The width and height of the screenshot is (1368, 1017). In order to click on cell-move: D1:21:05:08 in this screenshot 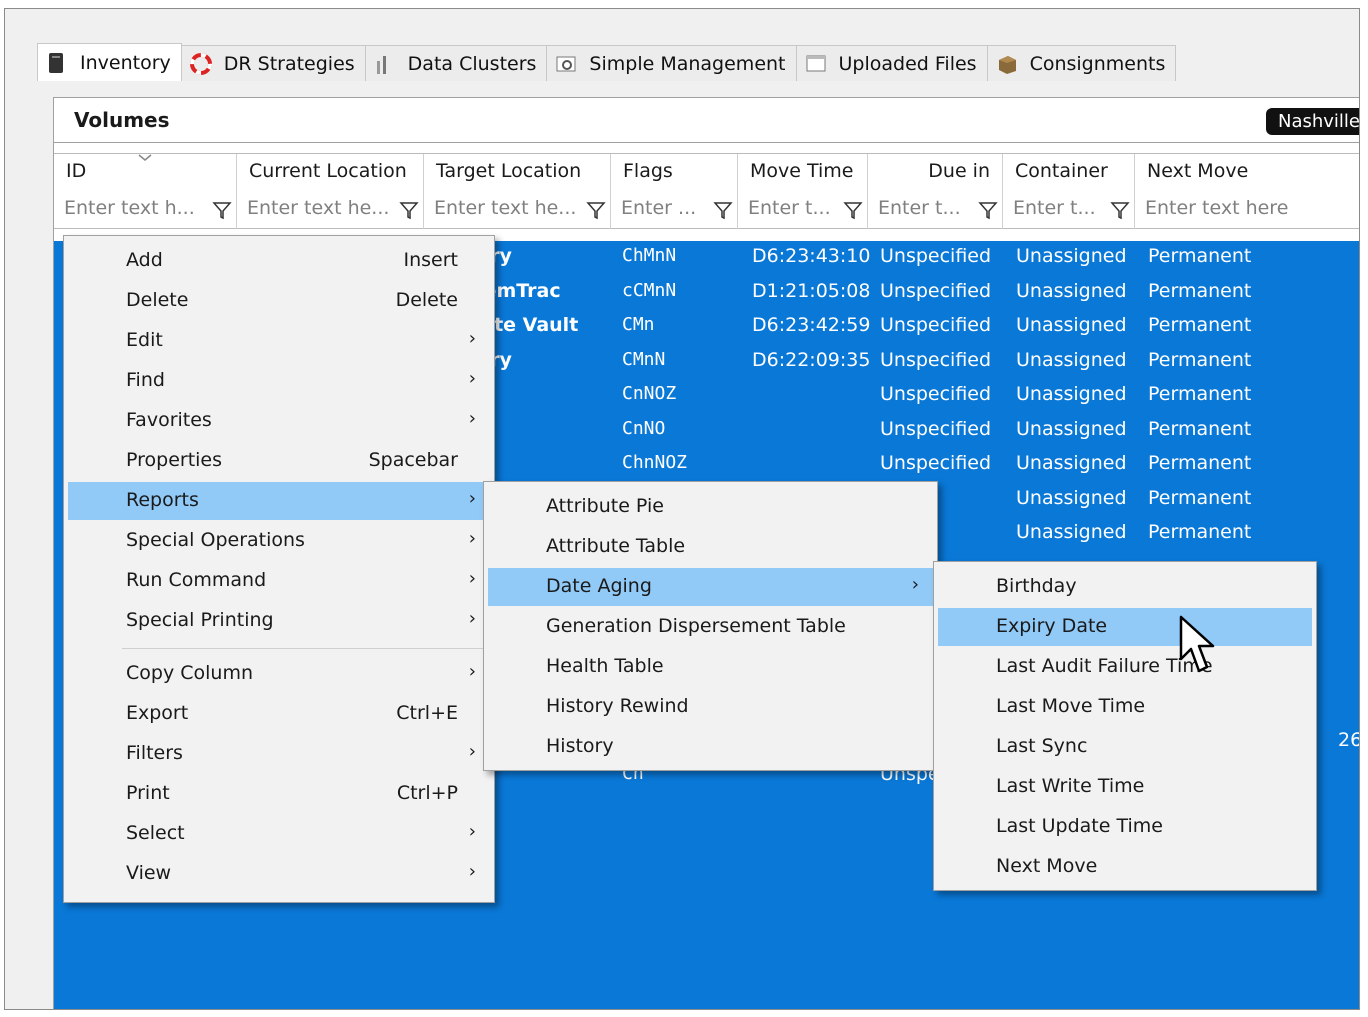, I will do `click(811, 290)`.